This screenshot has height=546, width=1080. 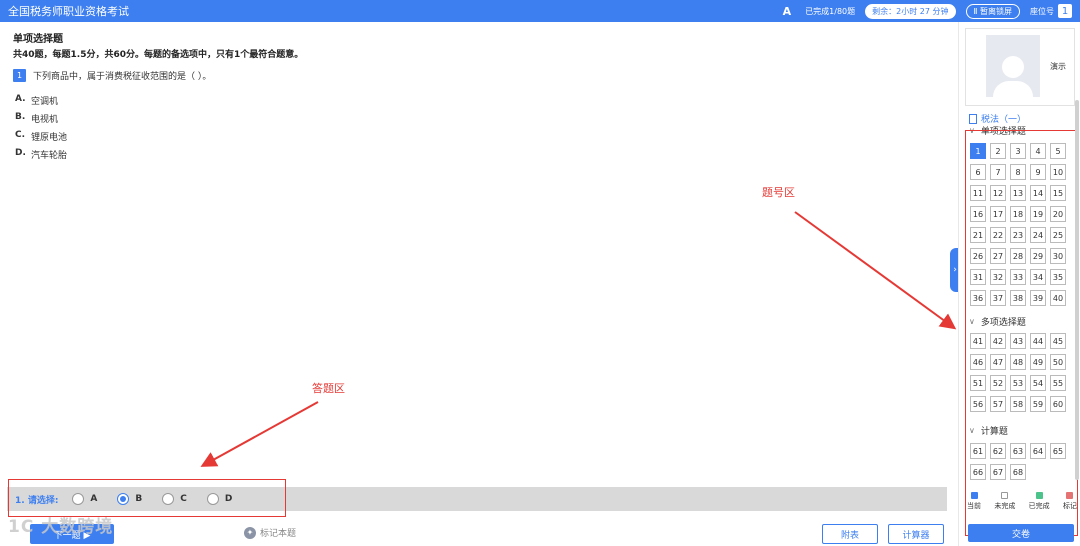 What do you see at coordinates (122, 77) in the screenshot?
I see `question-text: 下列商品中，属于消费税征收范围的是（ ）。` at bounding box center [122, 77].